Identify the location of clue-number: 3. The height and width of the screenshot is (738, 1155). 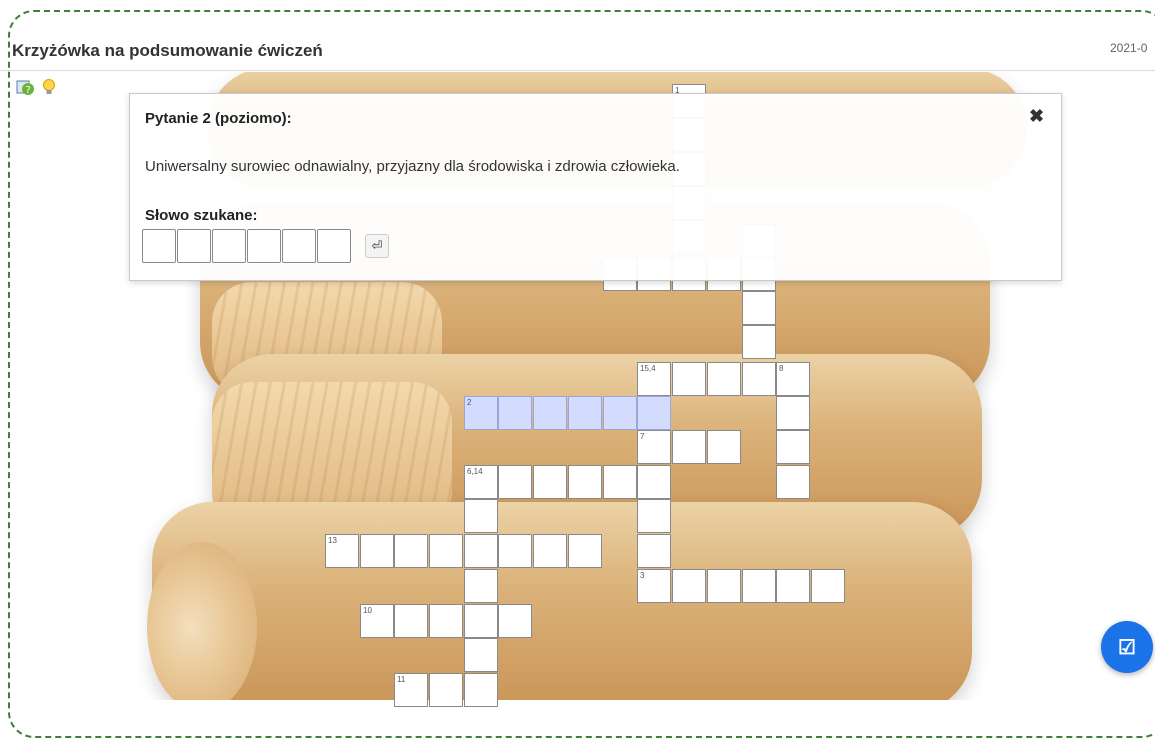
(642, 575).